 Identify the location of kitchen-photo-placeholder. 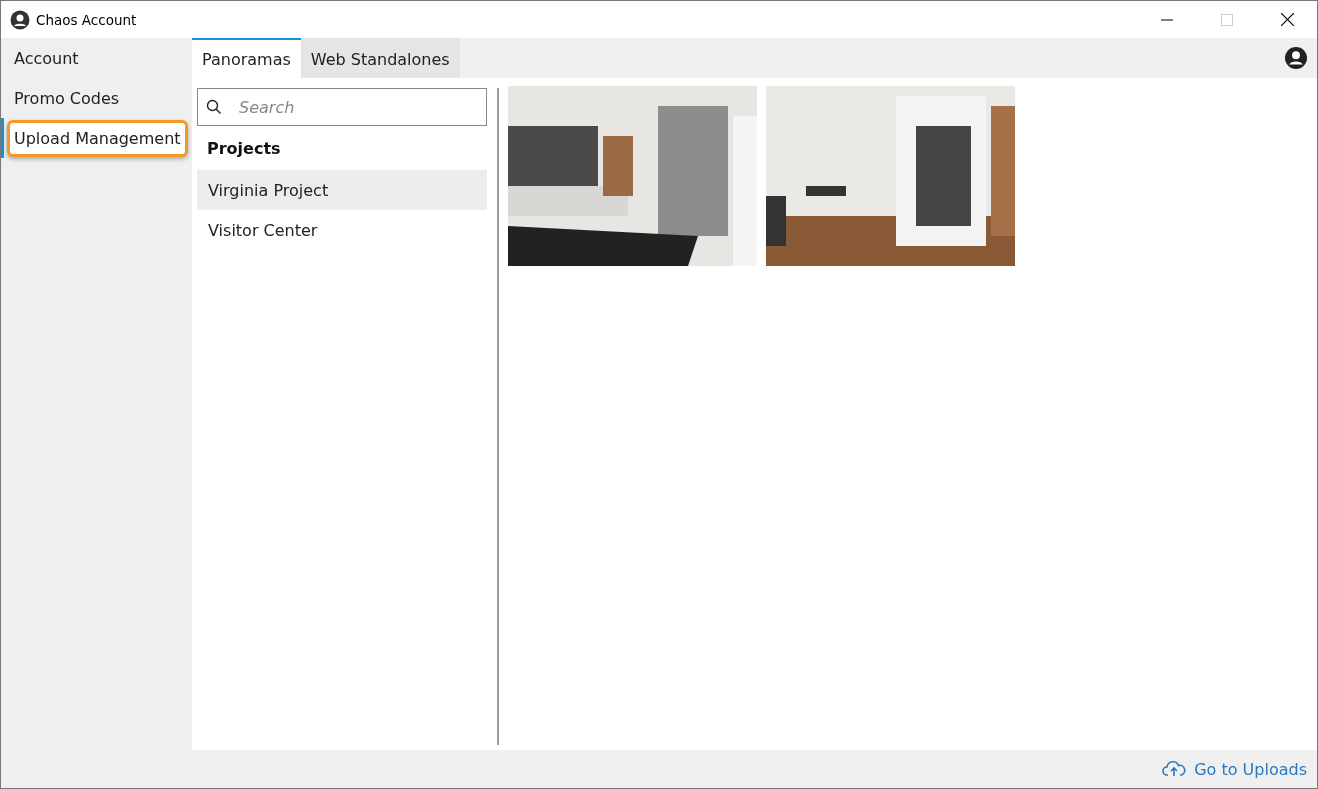
(632, 176).